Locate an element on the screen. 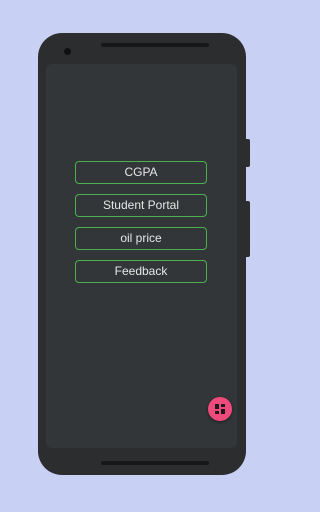 The height and width of the screenshot is (512, 320). cgpa-button: CGPA is located at coordinates (141, 172).